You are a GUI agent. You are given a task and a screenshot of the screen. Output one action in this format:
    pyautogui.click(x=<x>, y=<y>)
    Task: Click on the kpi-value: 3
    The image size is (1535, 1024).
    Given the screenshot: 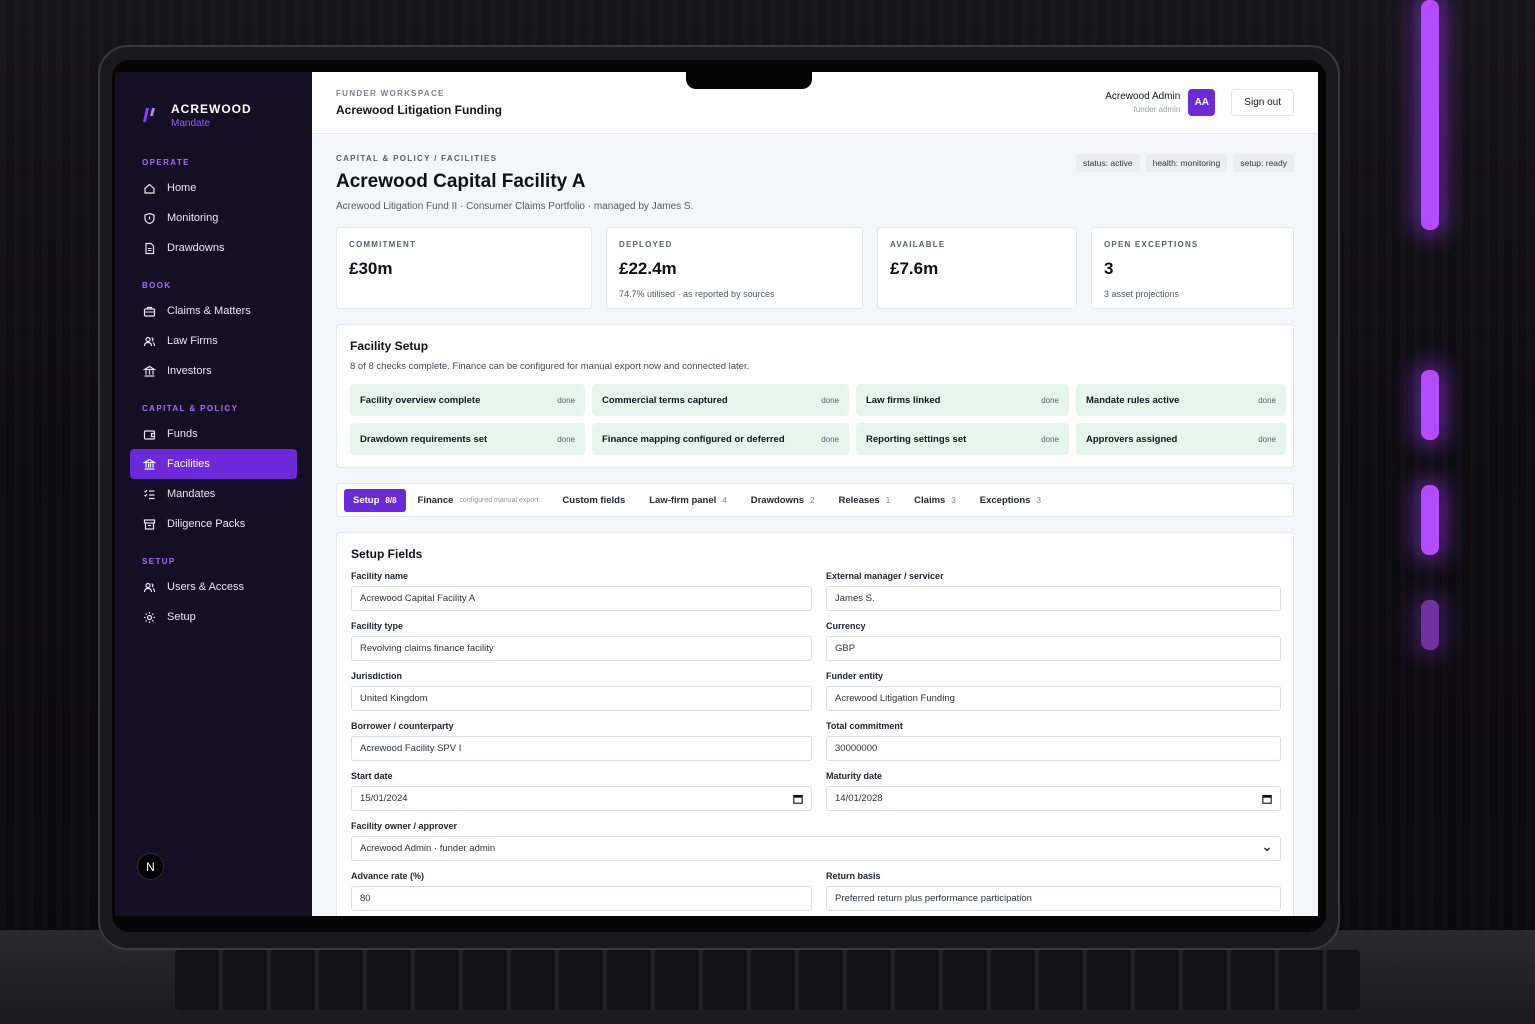 What is the action you would take?
    pyautogui.click(x=1109, y=268)
    